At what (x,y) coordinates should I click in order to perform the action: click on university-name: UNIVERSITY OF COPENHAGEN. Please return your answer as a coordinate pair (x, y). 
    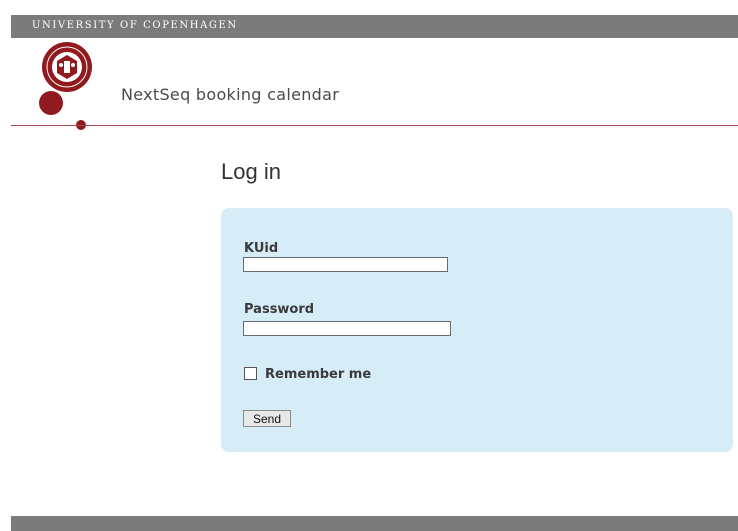
    Looking at the image, I should click on (135, 25).